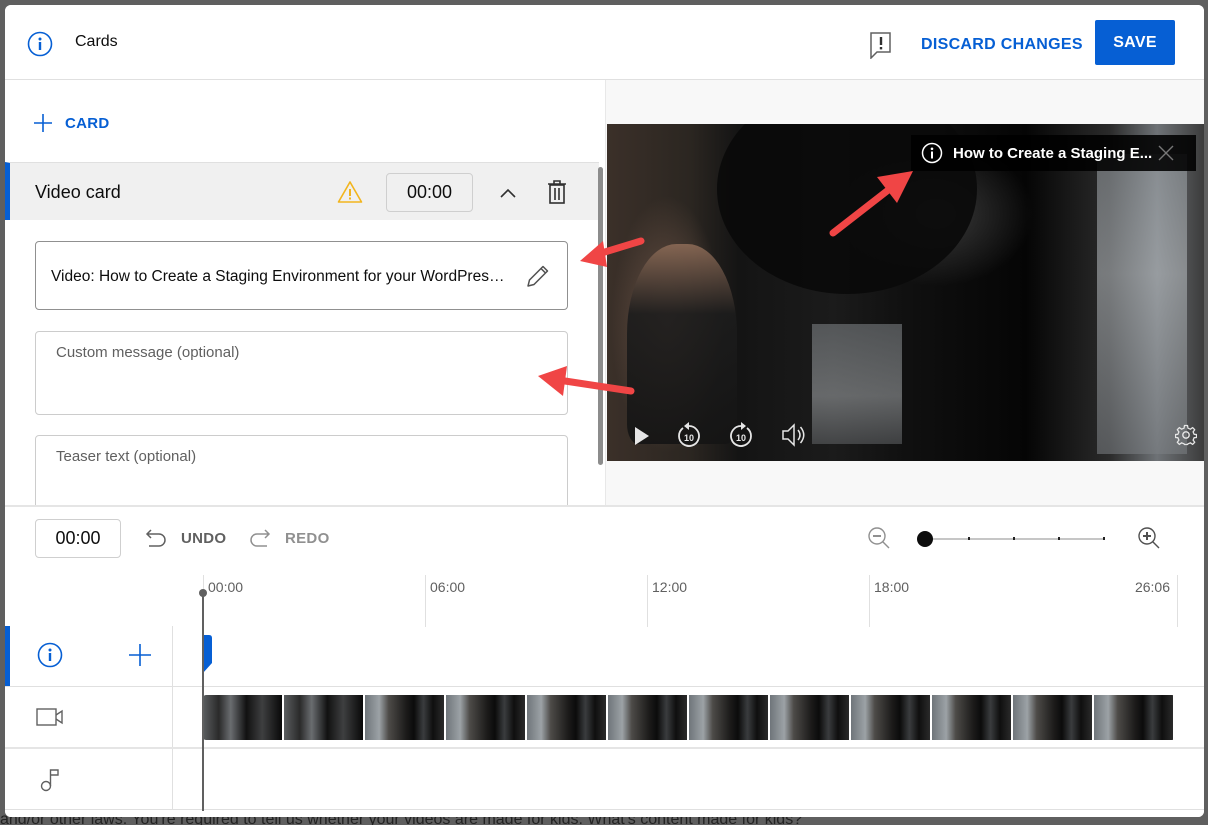 The width and height of the screenshot is (1208, 825). What do you see at coordinates (670, 587) in the screenshot?
I see `ruler-label: 12:00` at bounding box center [670, 587].